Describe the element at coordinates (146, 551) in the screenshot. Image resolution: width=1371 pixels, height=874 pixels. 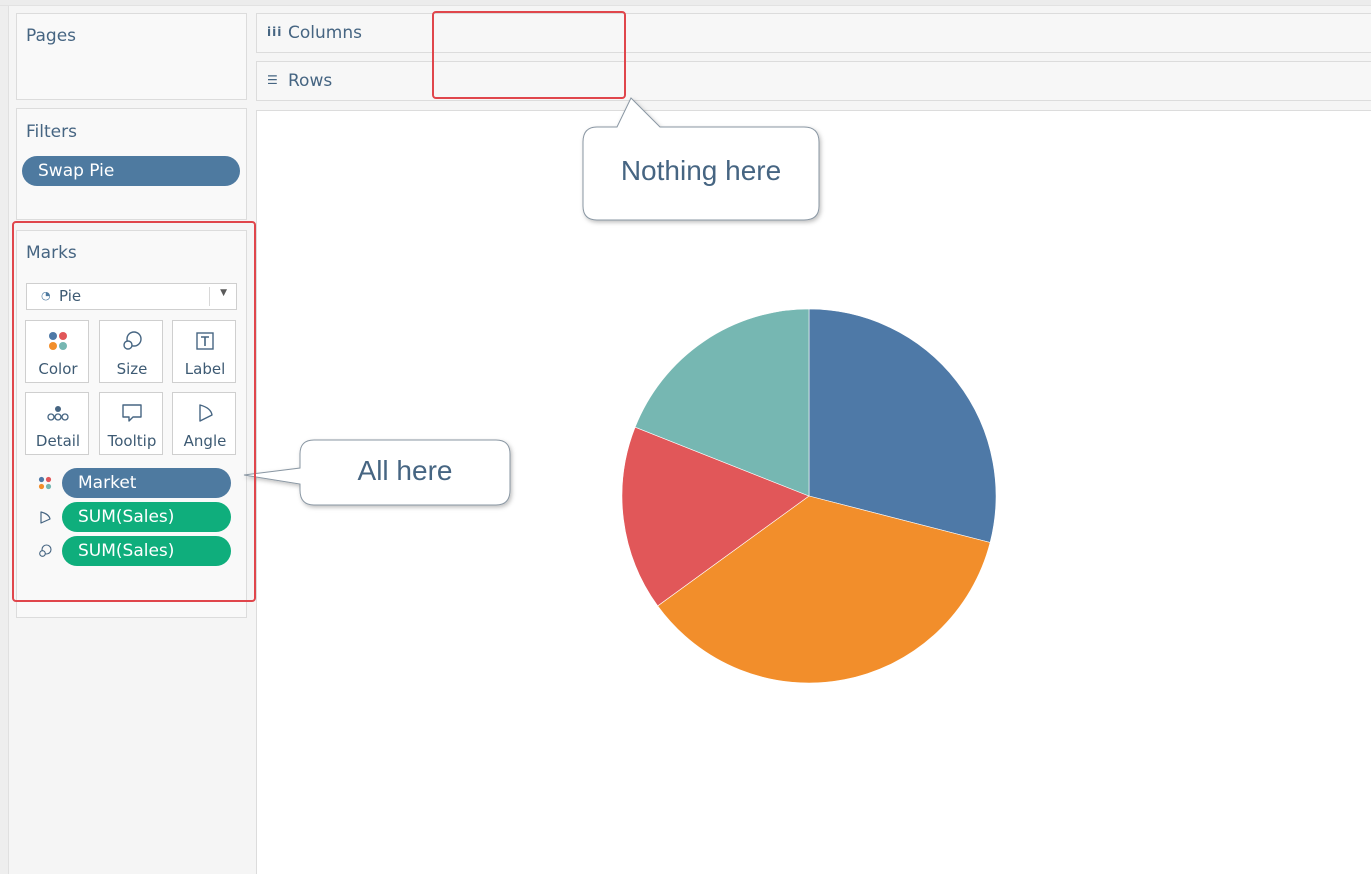
I see `marks-pill-size-sales: SUM(Sales)` at that location.